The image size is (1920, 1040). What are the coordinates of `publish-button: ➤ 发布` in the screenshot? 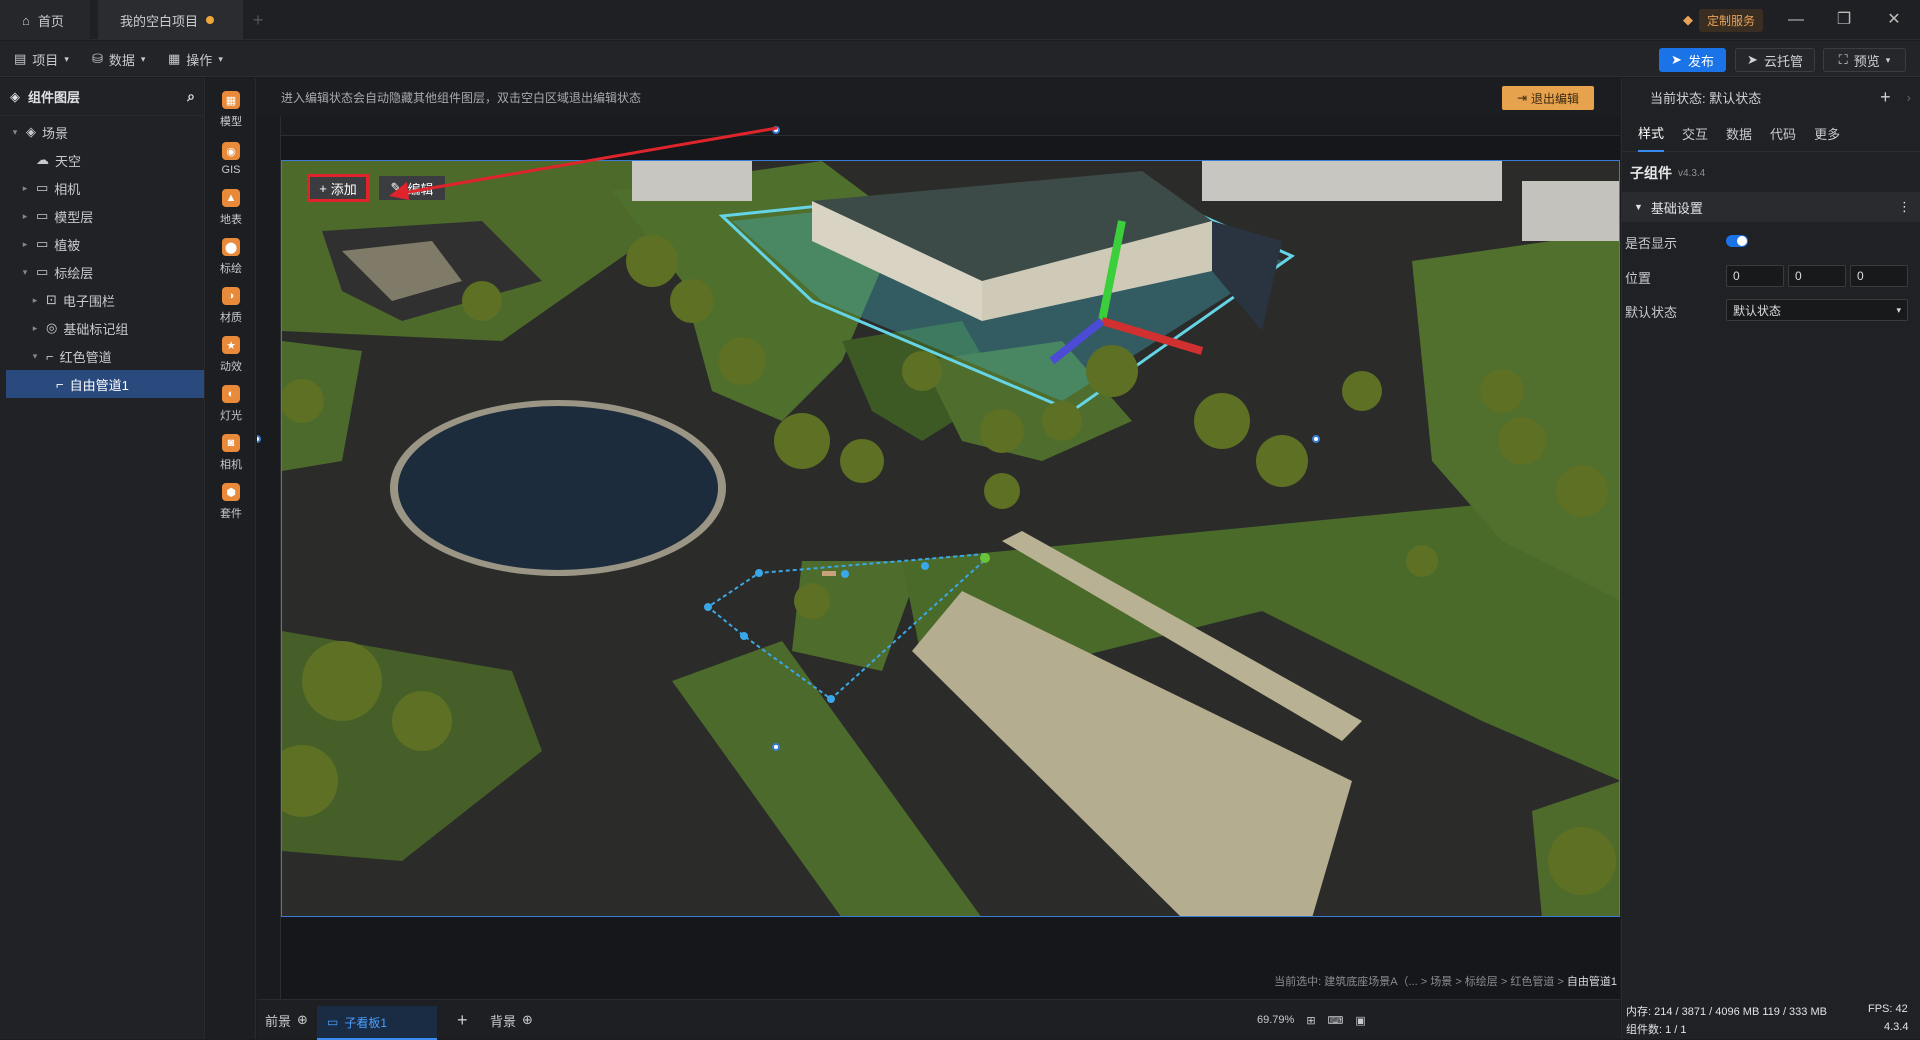 It's located at (1692, 60).